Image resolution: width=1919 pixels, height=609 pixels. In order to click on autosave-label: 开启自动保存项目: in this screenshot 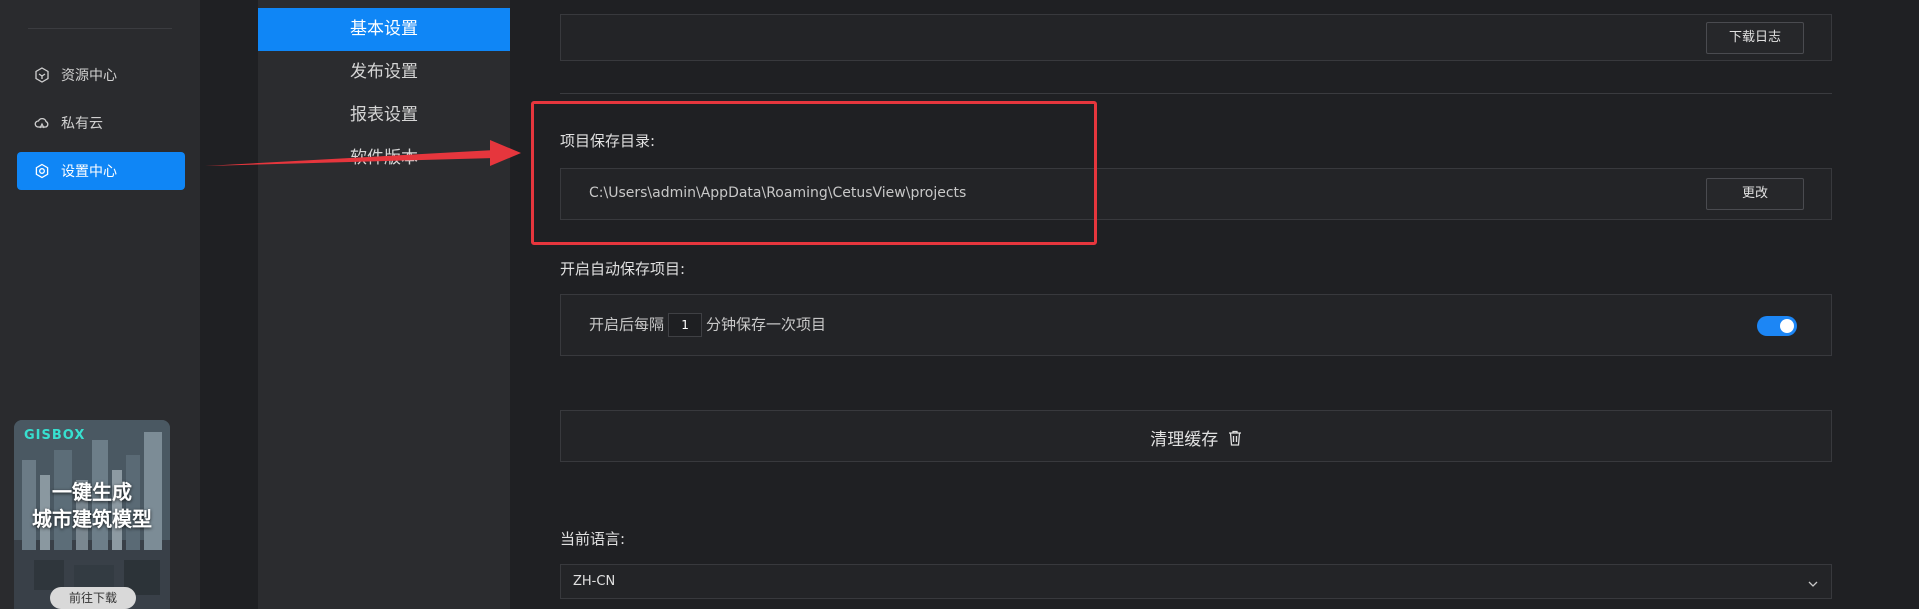, I will do `click(623, 269)`.